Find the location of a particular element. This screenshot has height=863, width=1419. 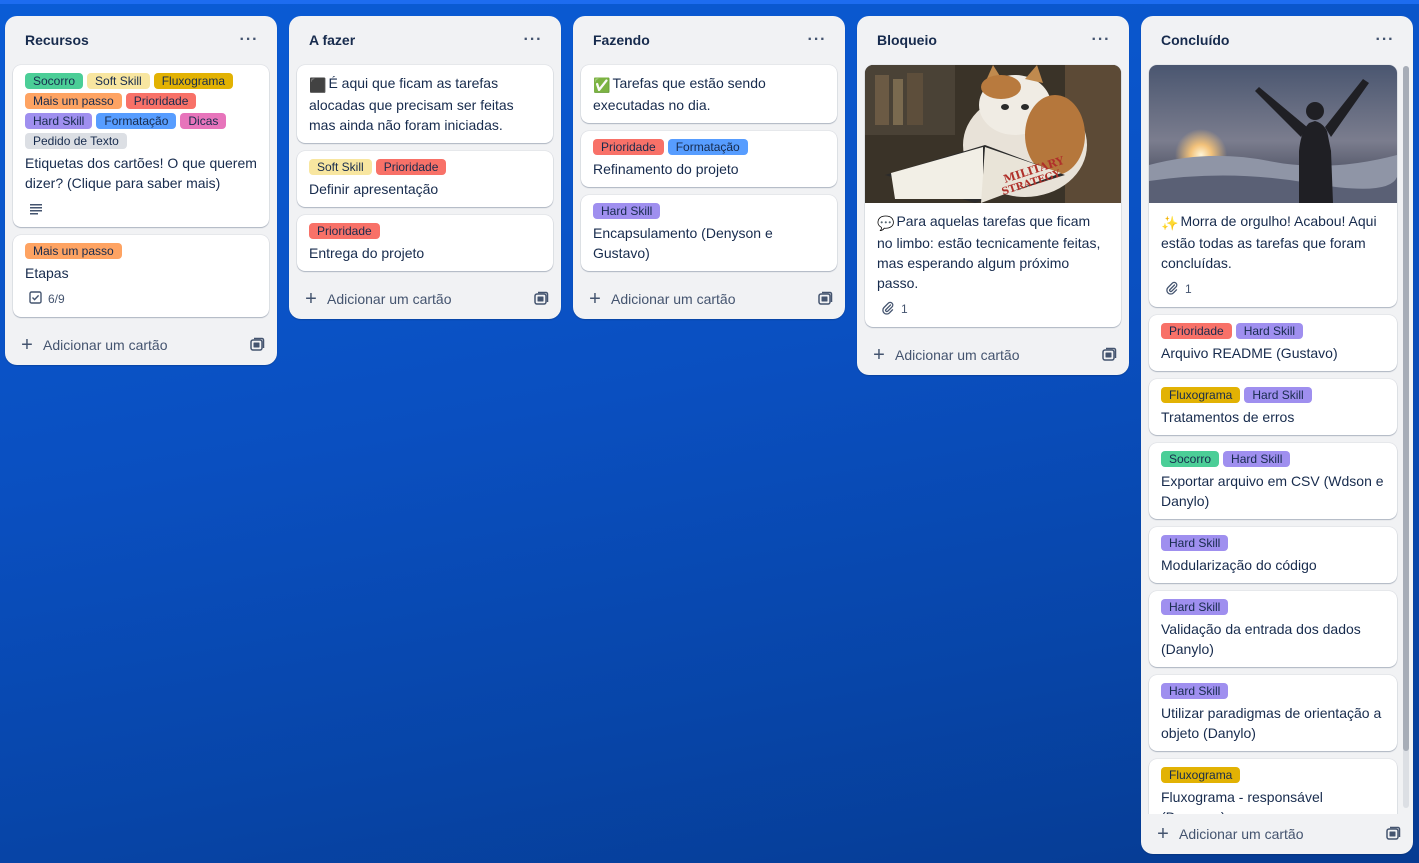

card-title-text: Exportar arquivo em CSV (Wdson e Danylo) is located at coordinates (1272, 491).